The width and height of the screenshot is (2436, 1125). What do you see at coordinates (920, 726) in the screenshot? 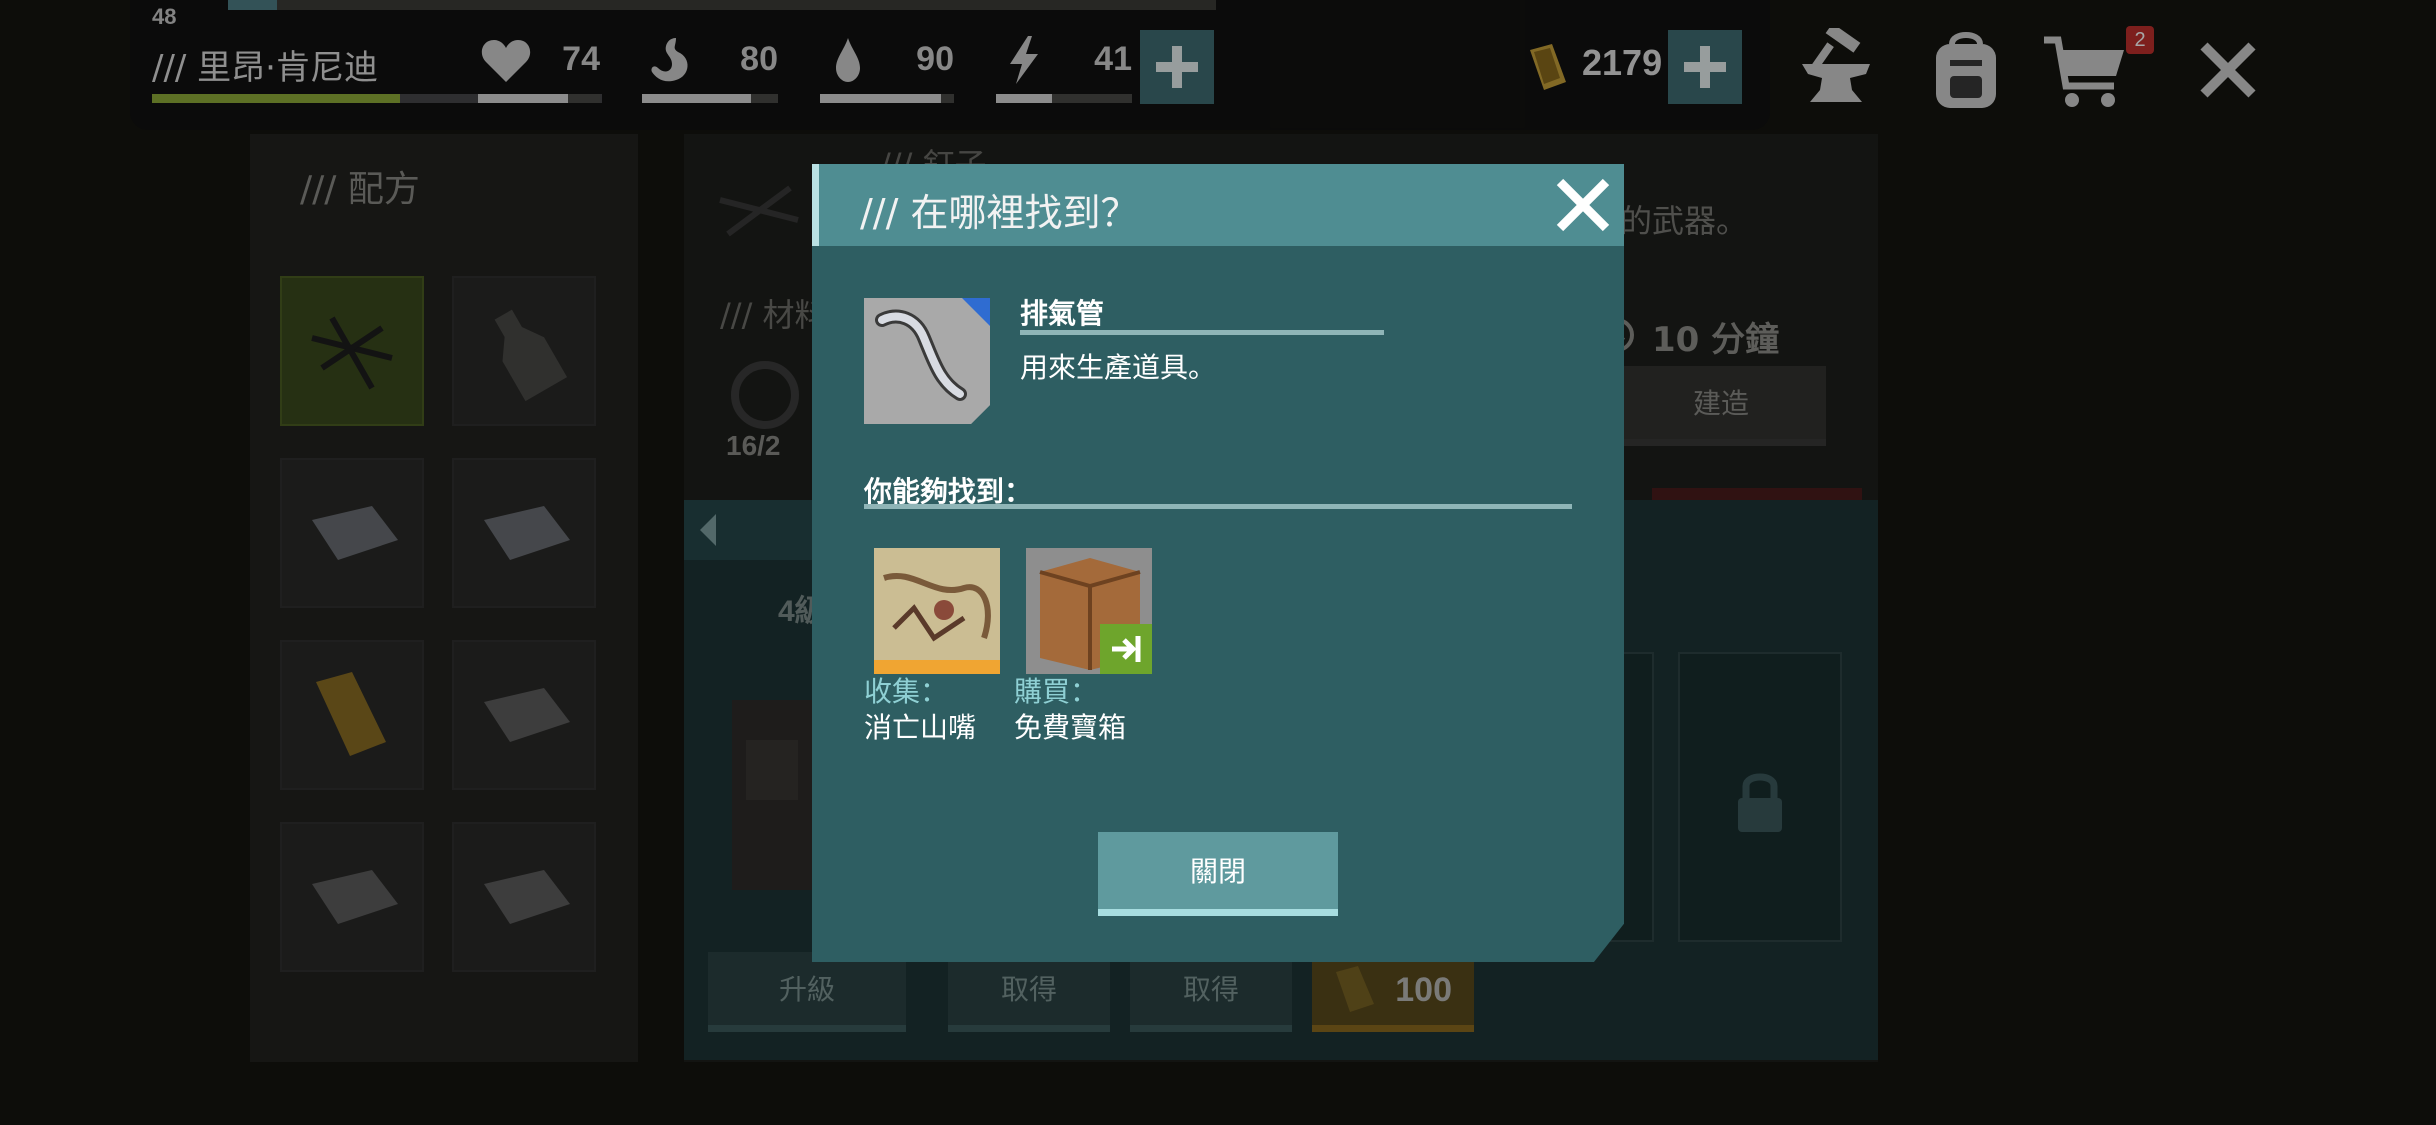
I see `source-name-collect: 消亡山嘴` at bounding box center [920, 726].